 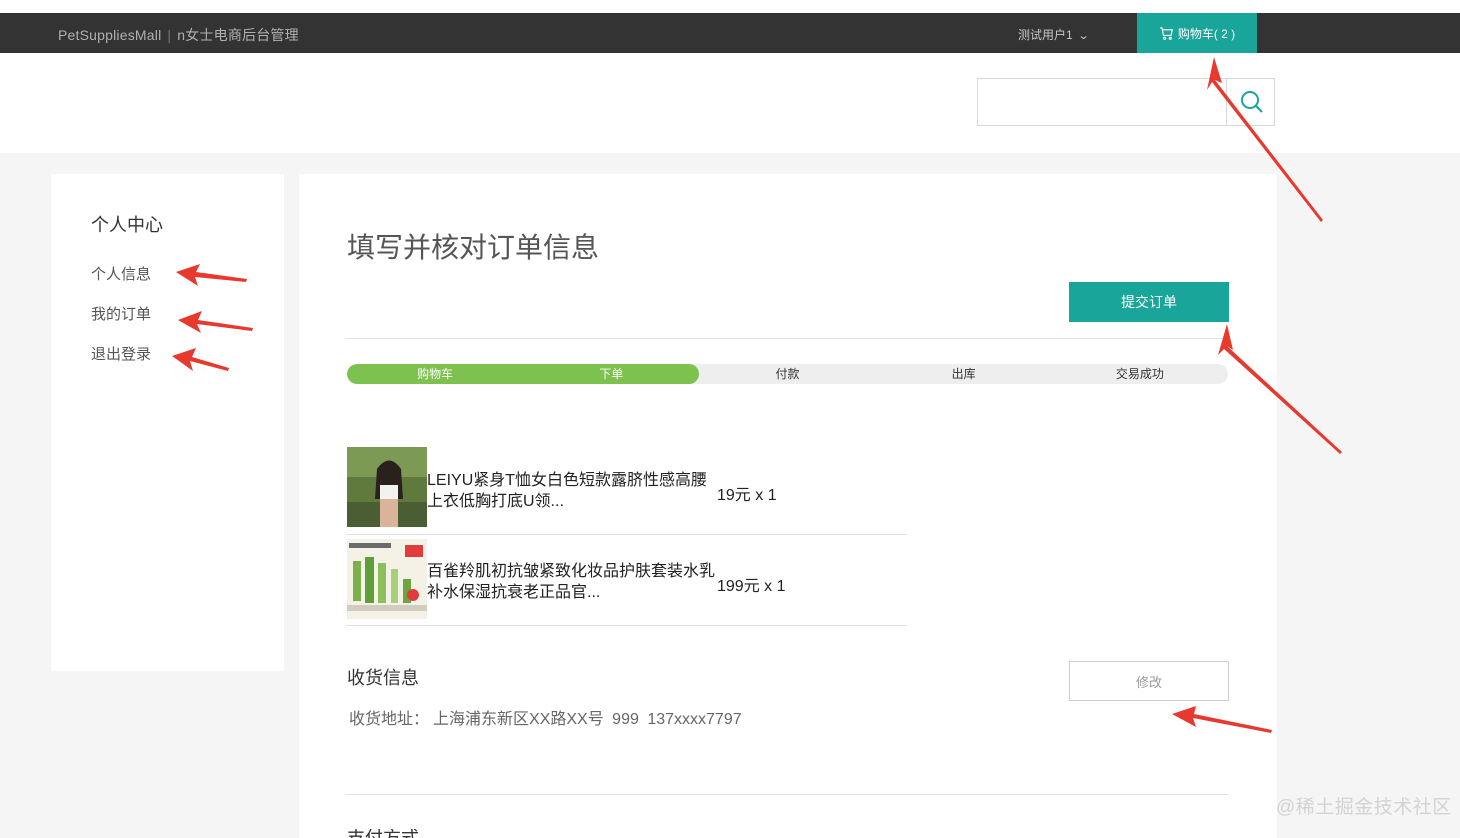 What do you see at coordinates (435, 374) in the screenshot?
I see `progress-step: 购物车` at bounding box center [435, 374].